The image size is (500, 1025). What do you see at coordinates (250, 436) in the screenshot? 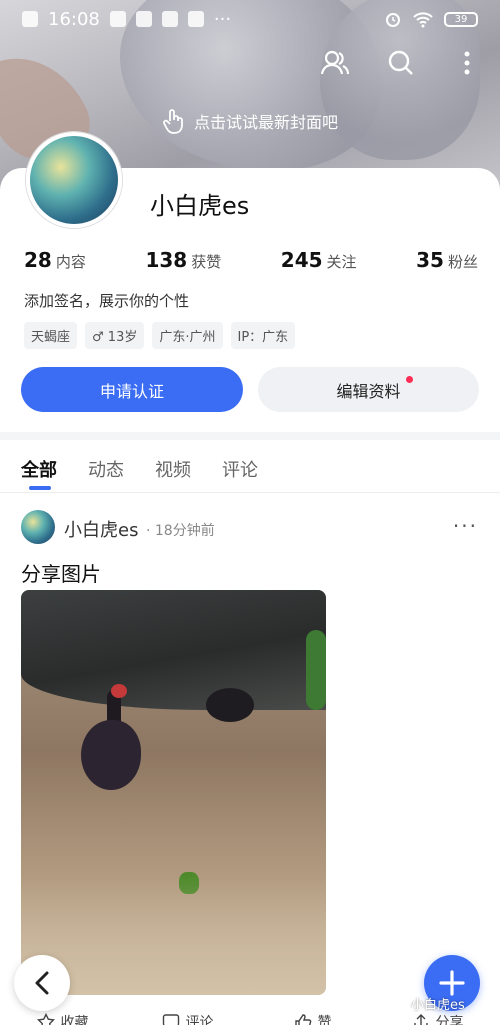
I see `section-divider` at bounding box center [250, 436].